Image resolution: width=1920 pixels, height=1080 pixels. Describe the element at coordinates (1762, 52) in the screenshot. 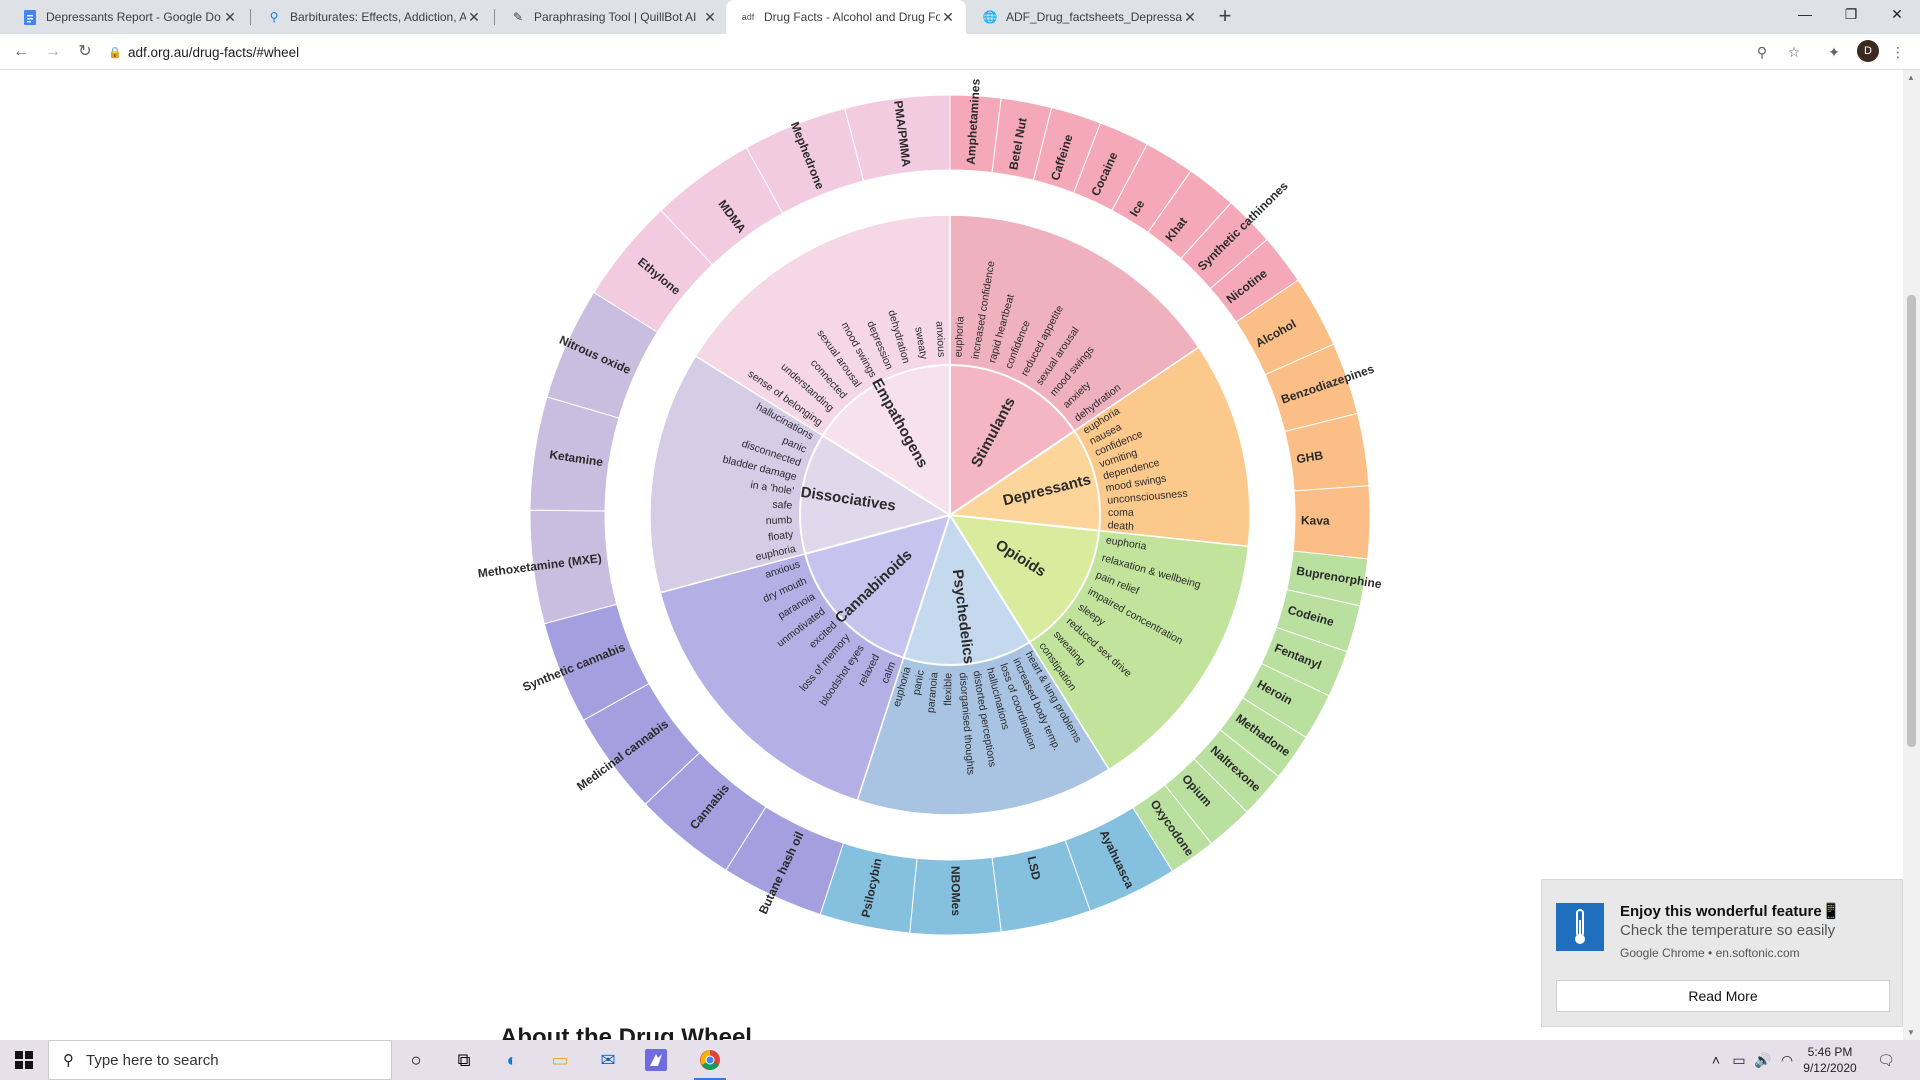

I see `zoom-icon: ⚲` at that location.